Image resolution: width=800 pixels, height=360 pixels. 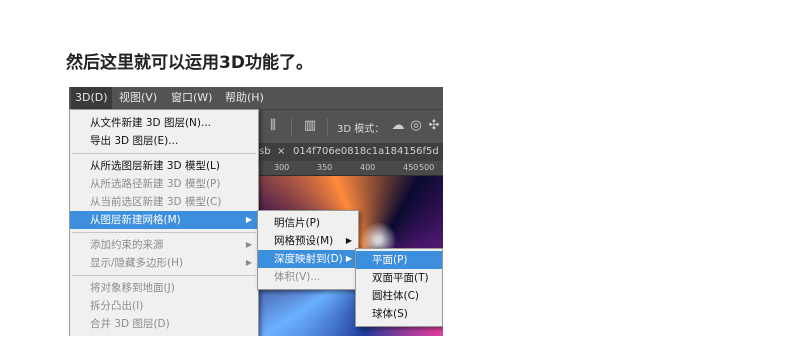 I want to click on menu-item-label: 网格预设(M), so click(x=304, y=241).